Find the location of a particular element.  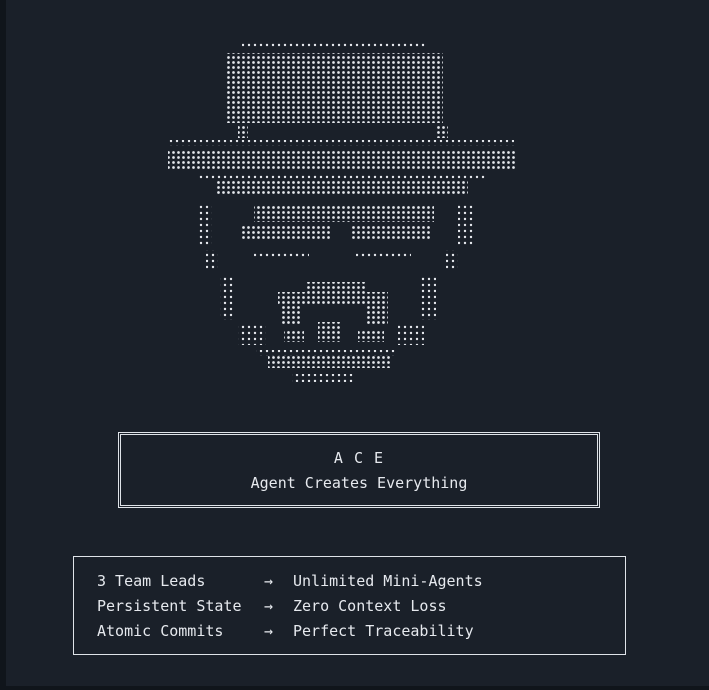

glasses is located at coordinates (338, 231).